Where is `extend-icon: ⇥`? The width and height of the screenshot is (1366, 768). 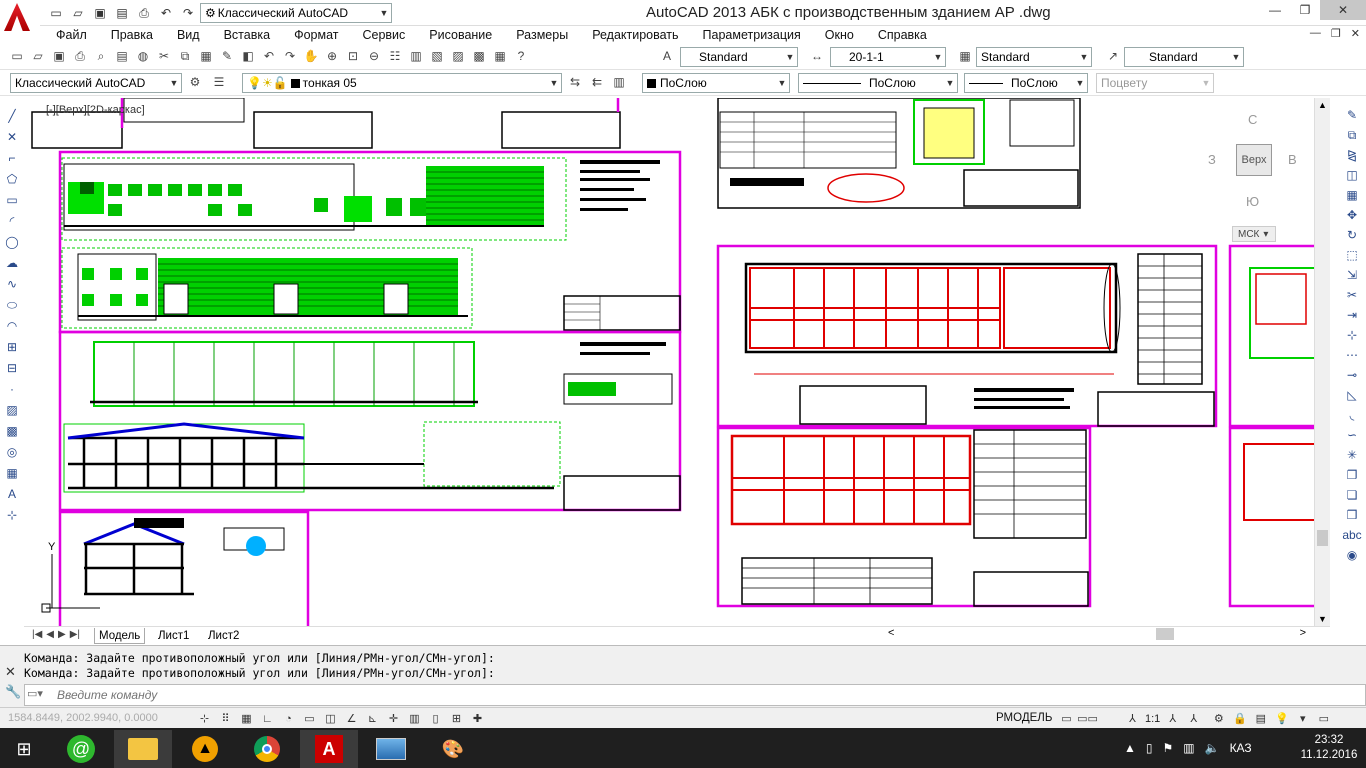
extend-icon: ⇥ is located at coordinates (1352, 315).